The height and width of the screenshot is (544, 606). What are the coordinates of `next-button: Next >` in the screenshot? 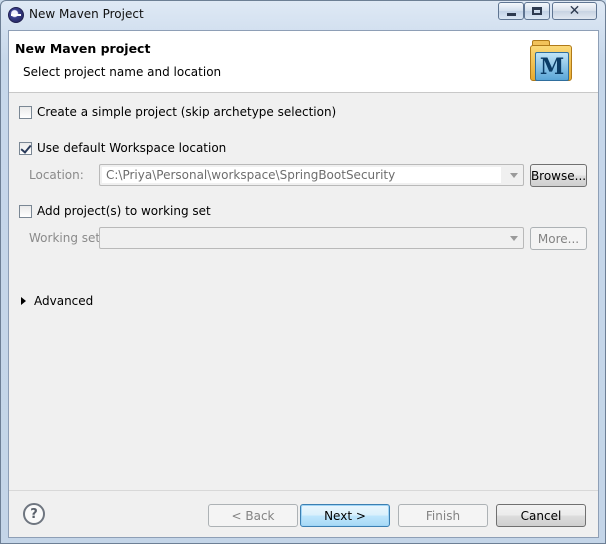 It's located at (345, 515).